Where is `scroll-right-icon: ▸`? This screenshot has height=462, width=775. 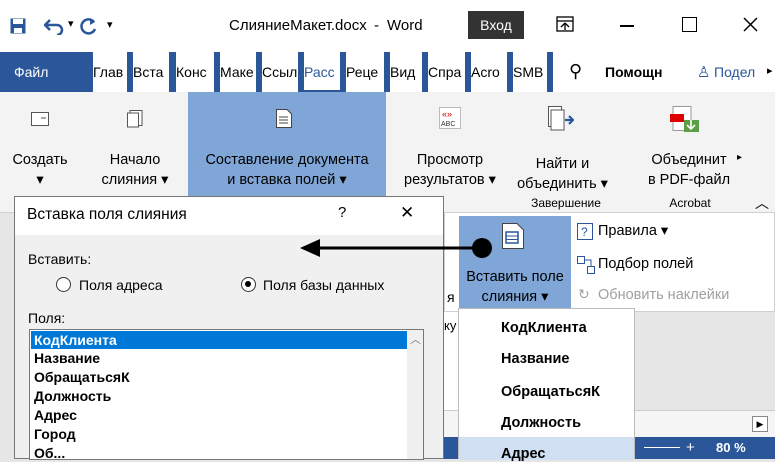 scroll-right-icon: ▸ is located at coordinates (770, 70).